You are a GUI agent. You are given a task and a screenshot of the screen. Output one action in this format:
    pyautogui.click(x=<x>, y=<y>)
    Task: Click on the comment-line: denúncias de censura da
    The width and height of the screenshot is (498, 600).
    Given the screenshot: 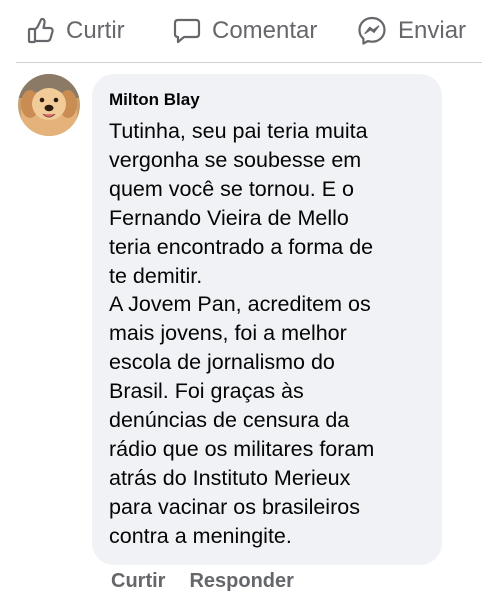 What is the action you would take?
    pyautogui.click(x=229, y=420)
    